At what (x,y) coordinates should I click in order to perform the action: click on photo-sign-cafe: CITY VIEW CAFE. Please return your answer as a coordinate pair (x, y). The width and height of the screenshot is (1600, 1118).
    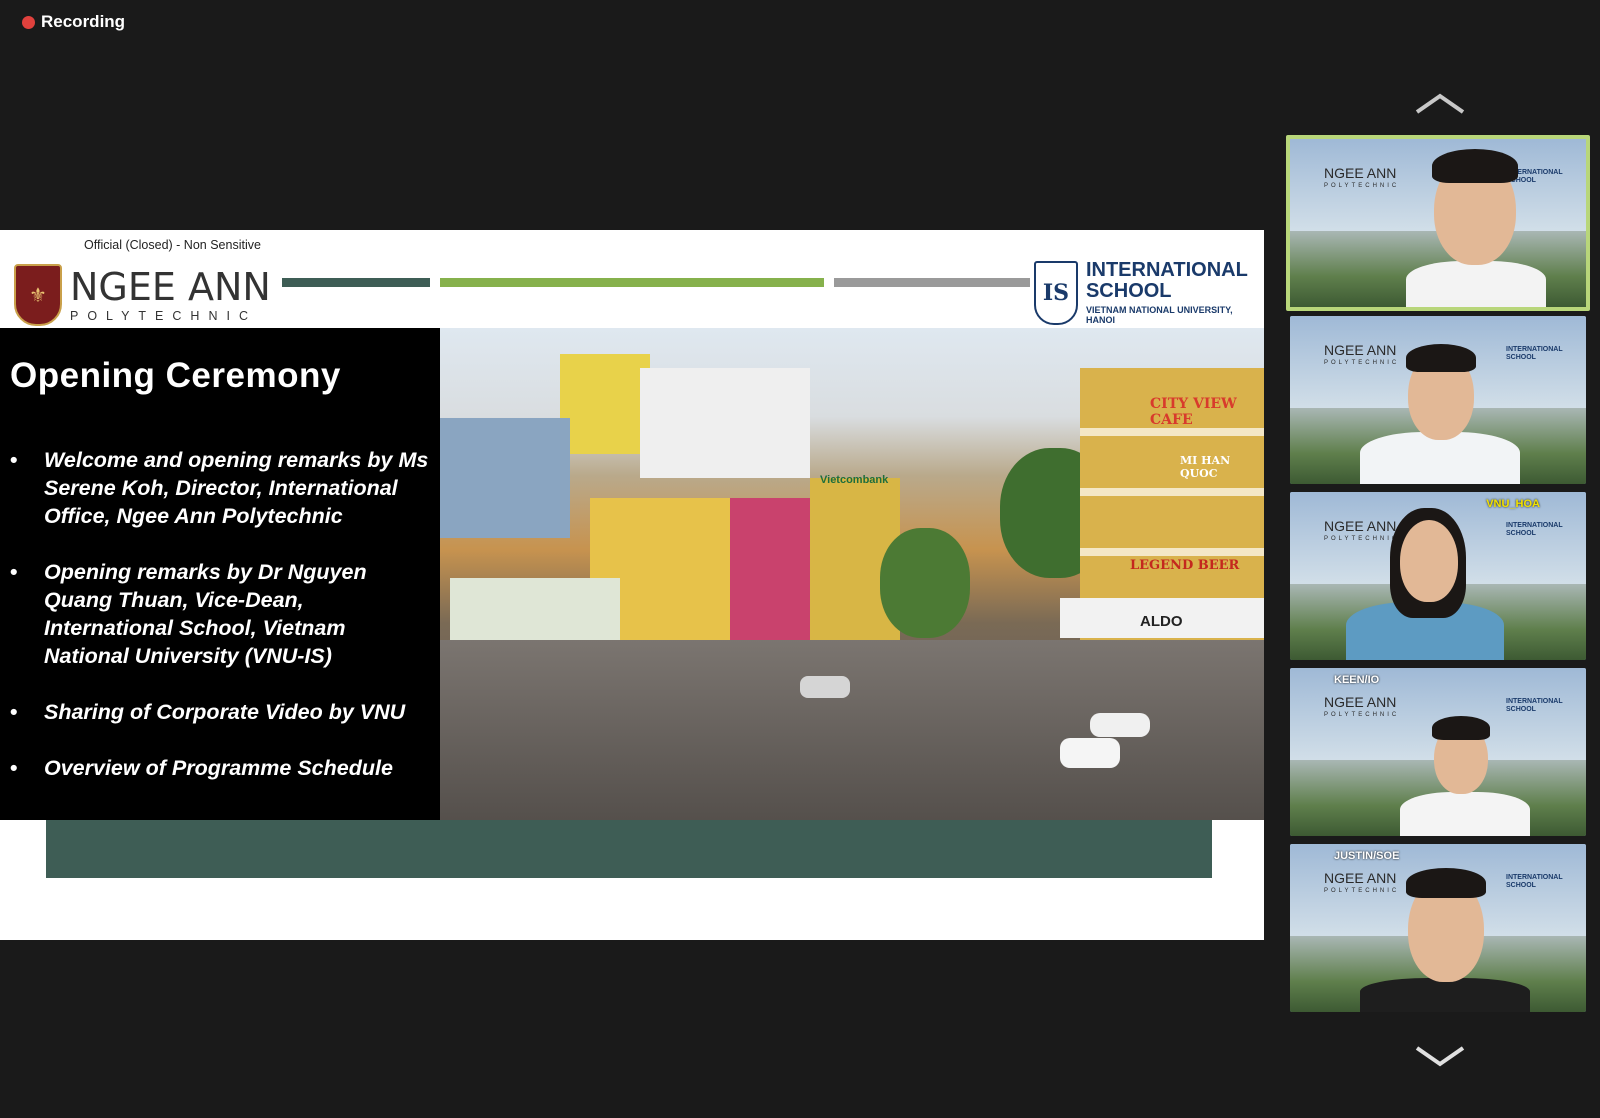
    Looking at the image, I should click on (1193, 412).